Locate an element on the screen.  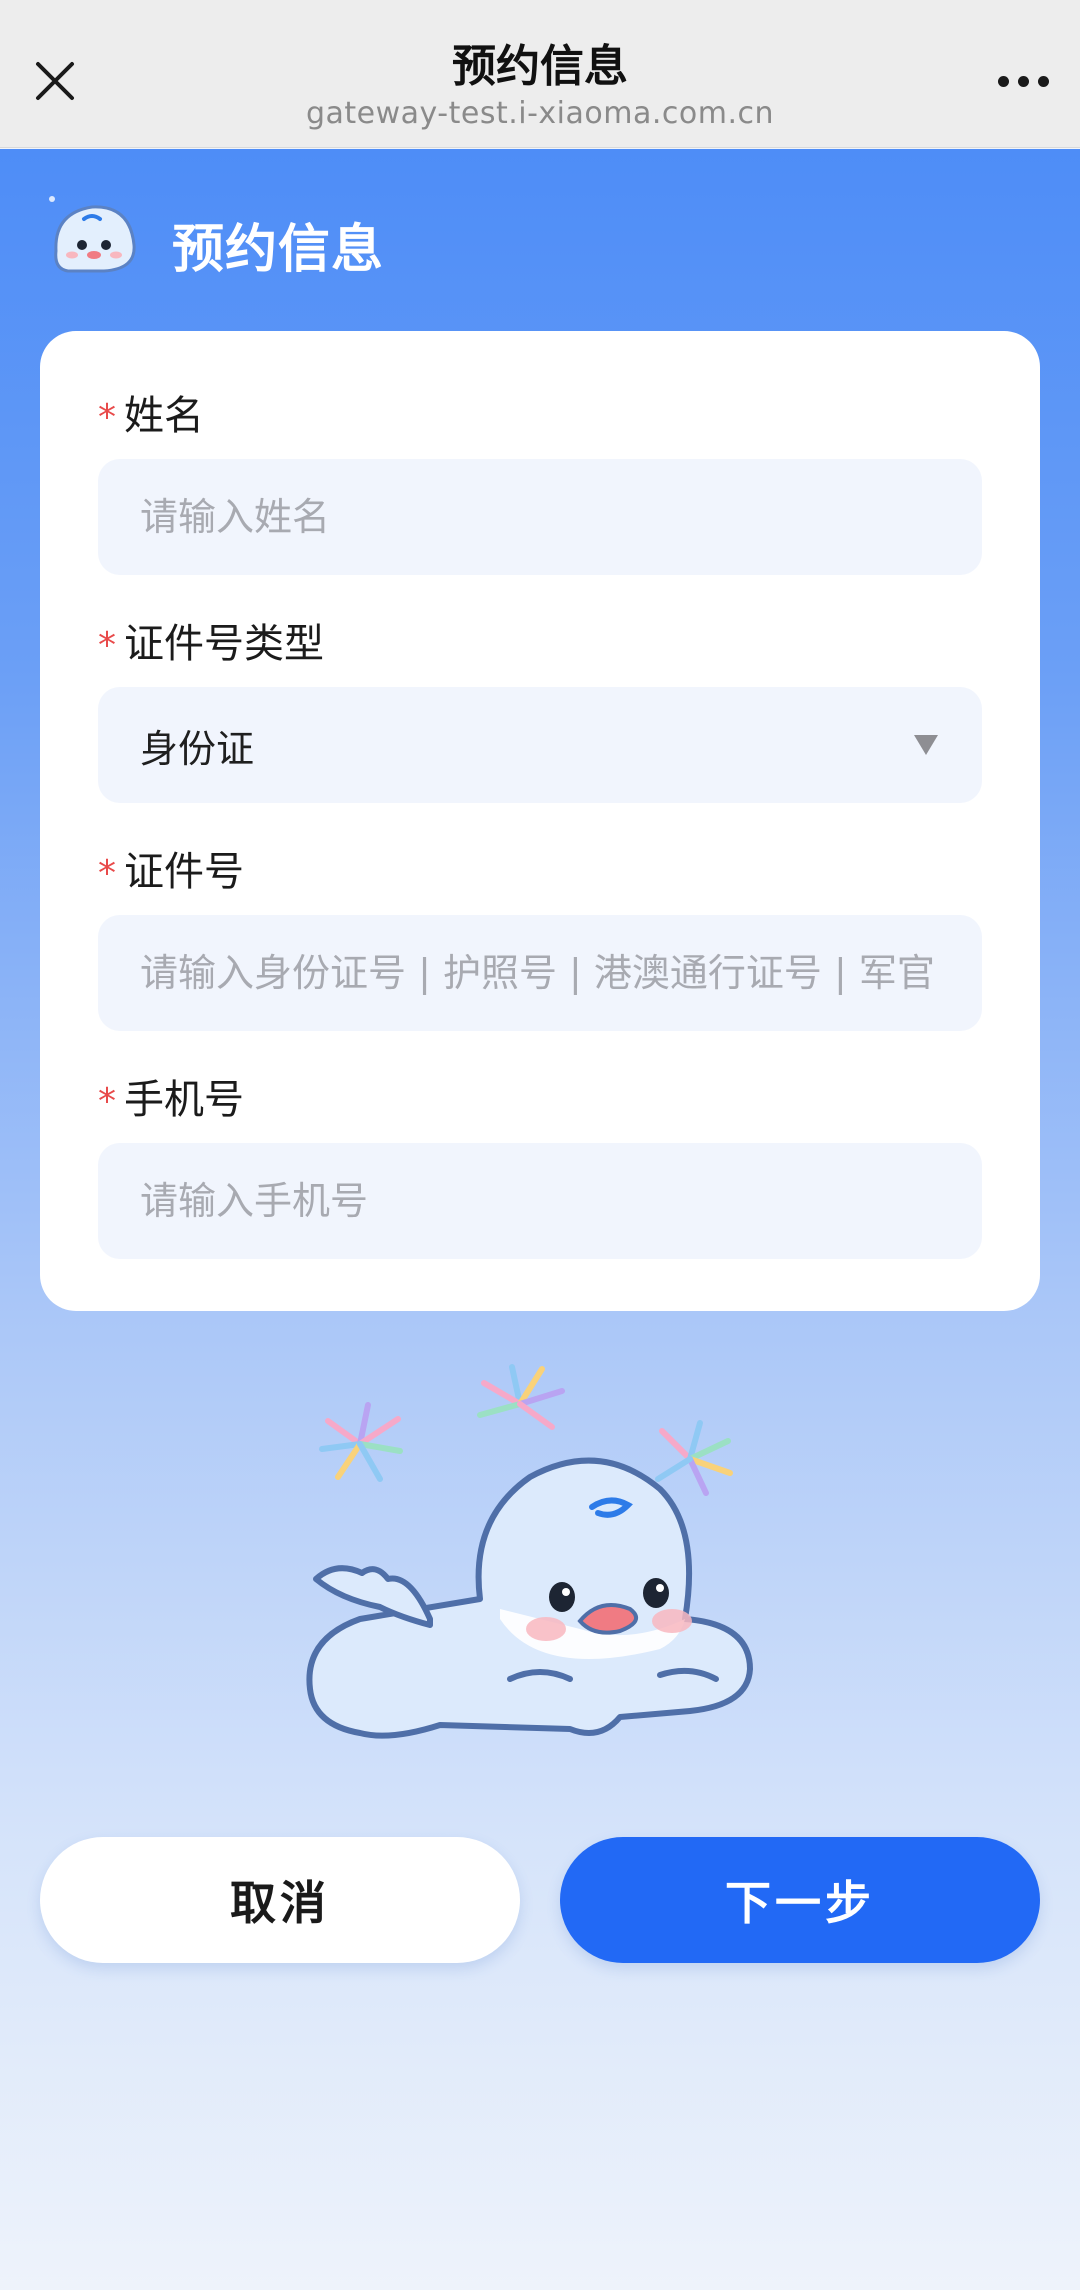
next-step-button: 下一步 is located at coordinates (800, 1900).